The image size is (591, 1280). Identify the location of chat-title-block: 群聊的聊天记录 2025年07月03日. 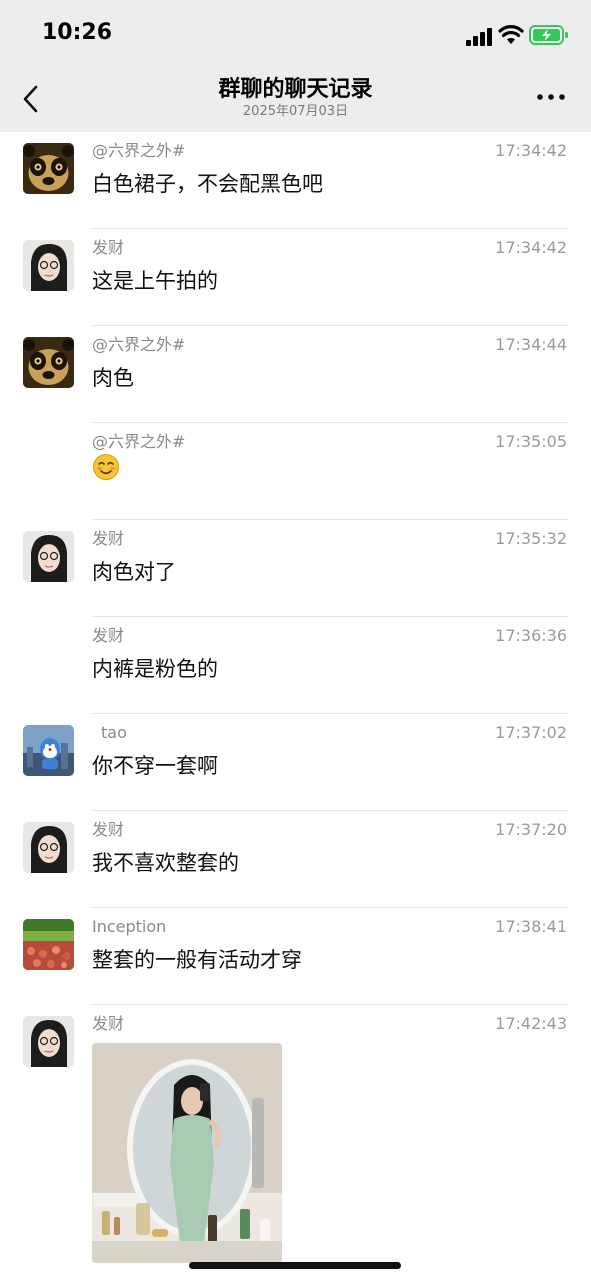
(295, 98).